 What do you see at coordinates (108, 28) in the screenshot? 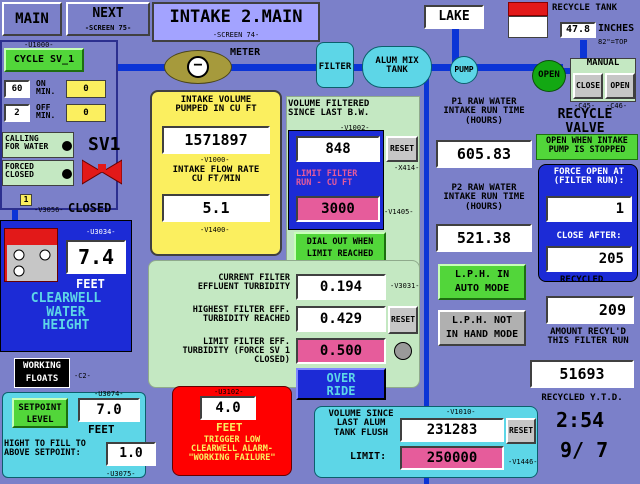
I see `next-sub: -SCREEN 75-` at bounding box center [108, 28].